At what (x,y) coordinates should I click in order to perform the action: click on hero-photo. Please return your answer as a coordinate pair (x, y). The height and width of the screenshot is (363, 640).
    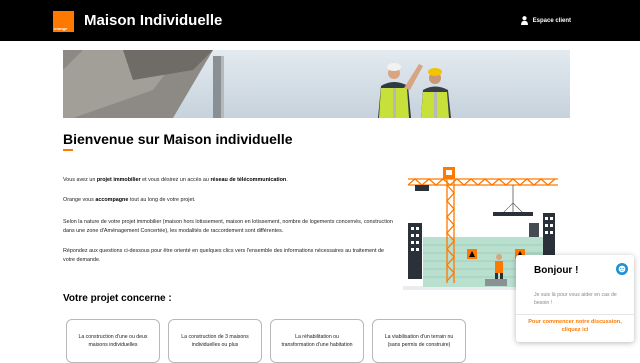
    Looking at the image, I should click on (316, 84).